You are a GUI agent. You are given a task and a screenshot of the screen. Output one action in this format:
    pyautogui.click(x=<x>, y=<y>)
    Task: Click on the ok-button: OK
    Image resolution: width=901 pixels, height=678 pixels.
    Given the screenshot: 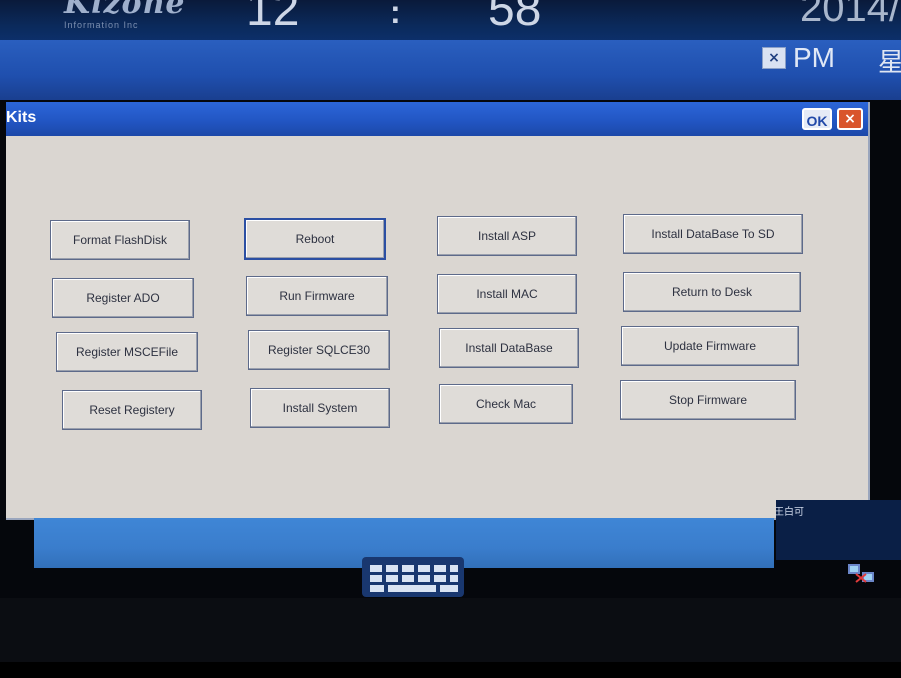 What is the action you would take?
    pyautogui.click(x=817, y=119)
    